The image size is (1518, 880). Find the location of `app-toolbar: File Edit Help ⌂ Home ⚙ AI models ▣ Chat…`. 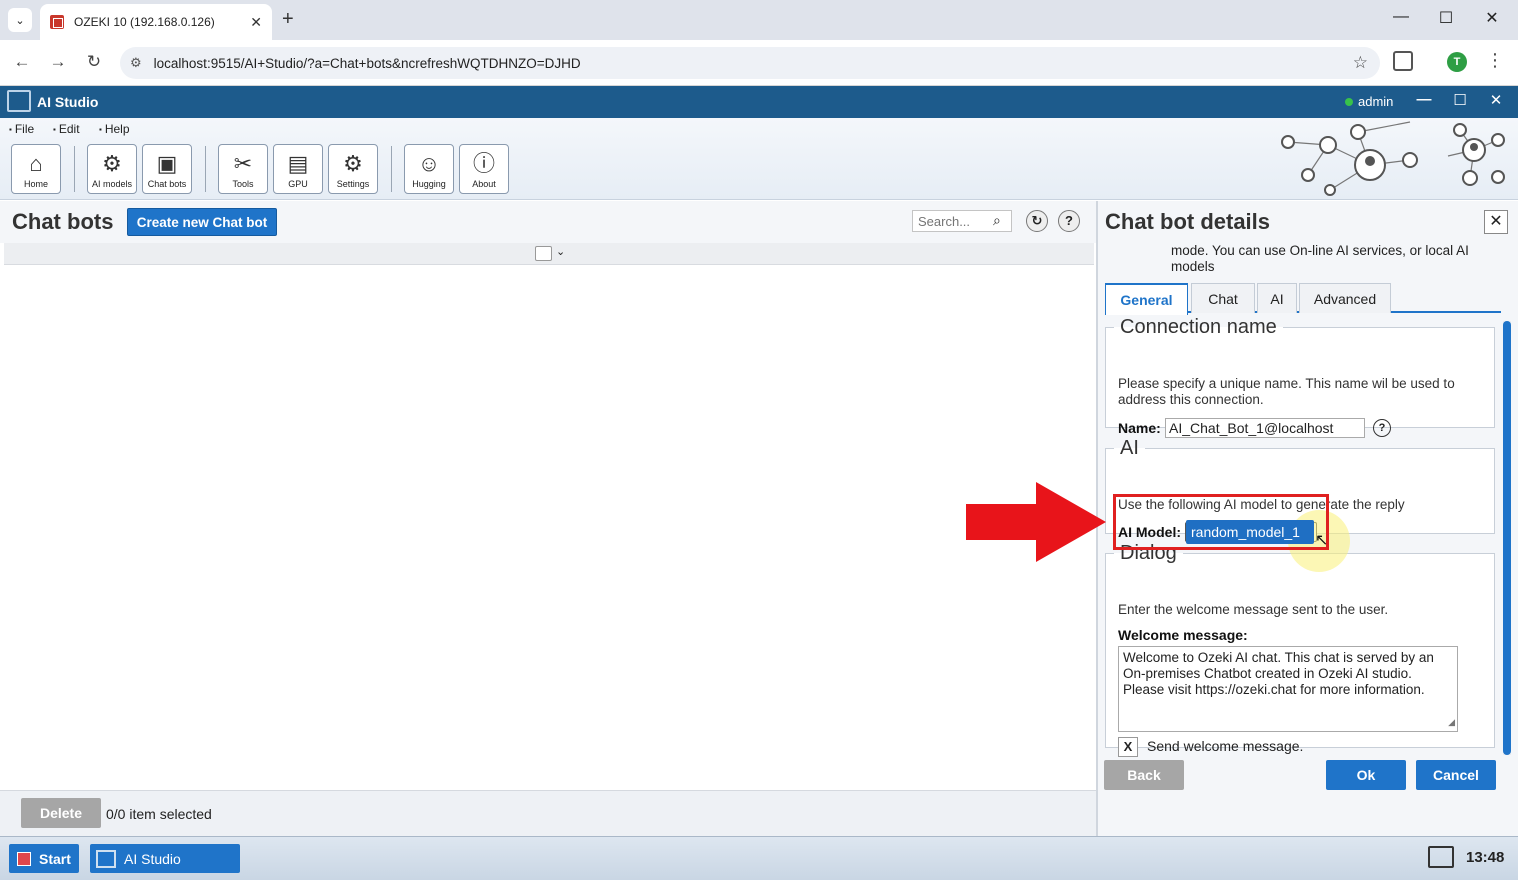

app-toolbar: File Edit Help ⌂ Home ⚙ AI models ▣ Chat… is located at coordinates (759, 159).